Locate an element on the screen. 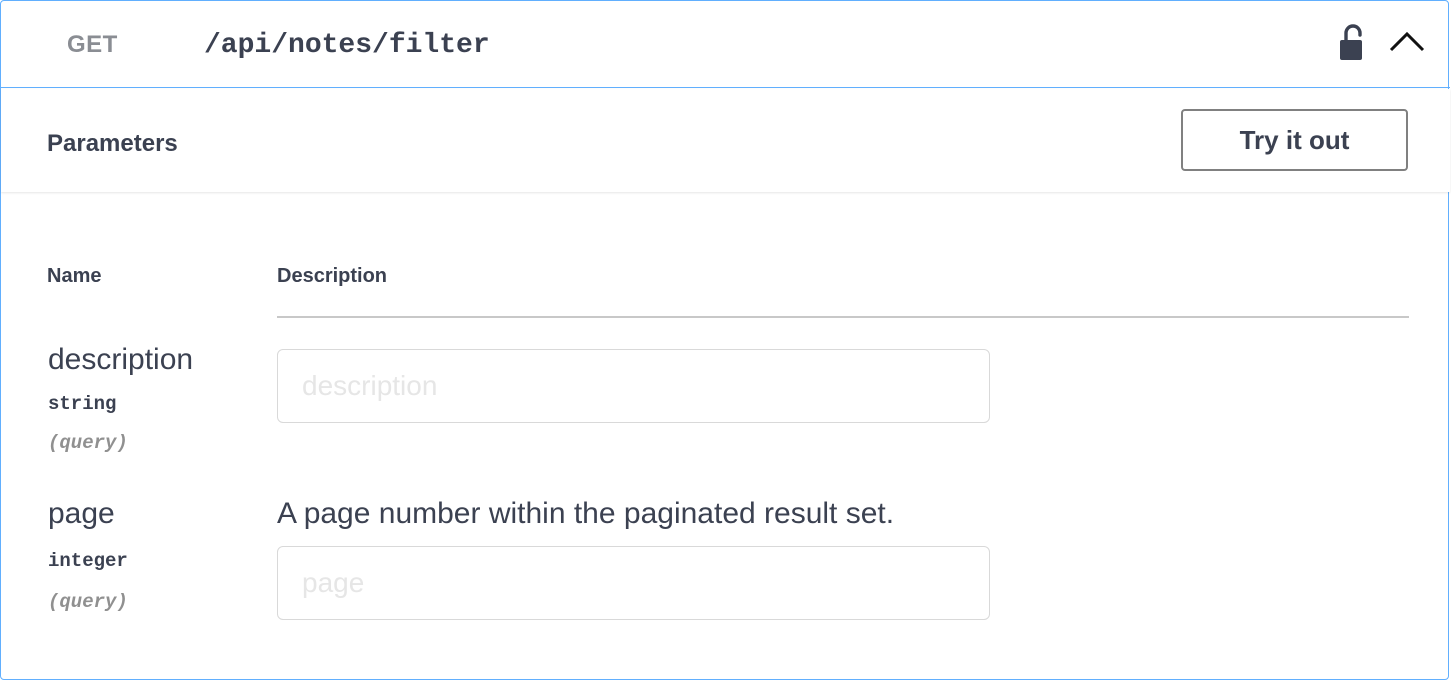 This screenshot has height=680, width=1451. parameters-title: Parameters is located at coordinates (112, 143).